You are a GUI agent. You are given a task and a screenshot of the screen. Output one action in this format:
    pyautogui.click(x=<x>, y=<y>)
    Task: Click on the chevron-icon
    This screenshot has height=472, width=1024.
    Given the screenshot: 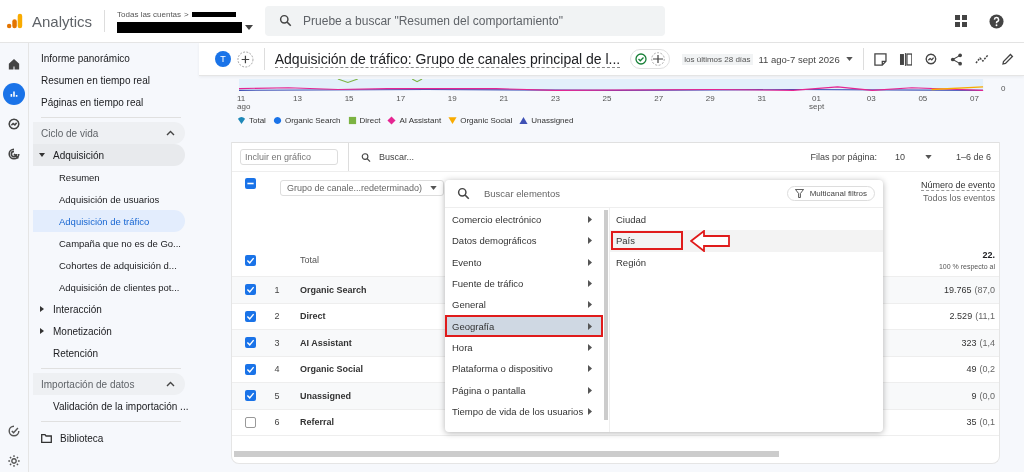 What is the action you would take?
    pyautogui.click(x=170, y=133)
    